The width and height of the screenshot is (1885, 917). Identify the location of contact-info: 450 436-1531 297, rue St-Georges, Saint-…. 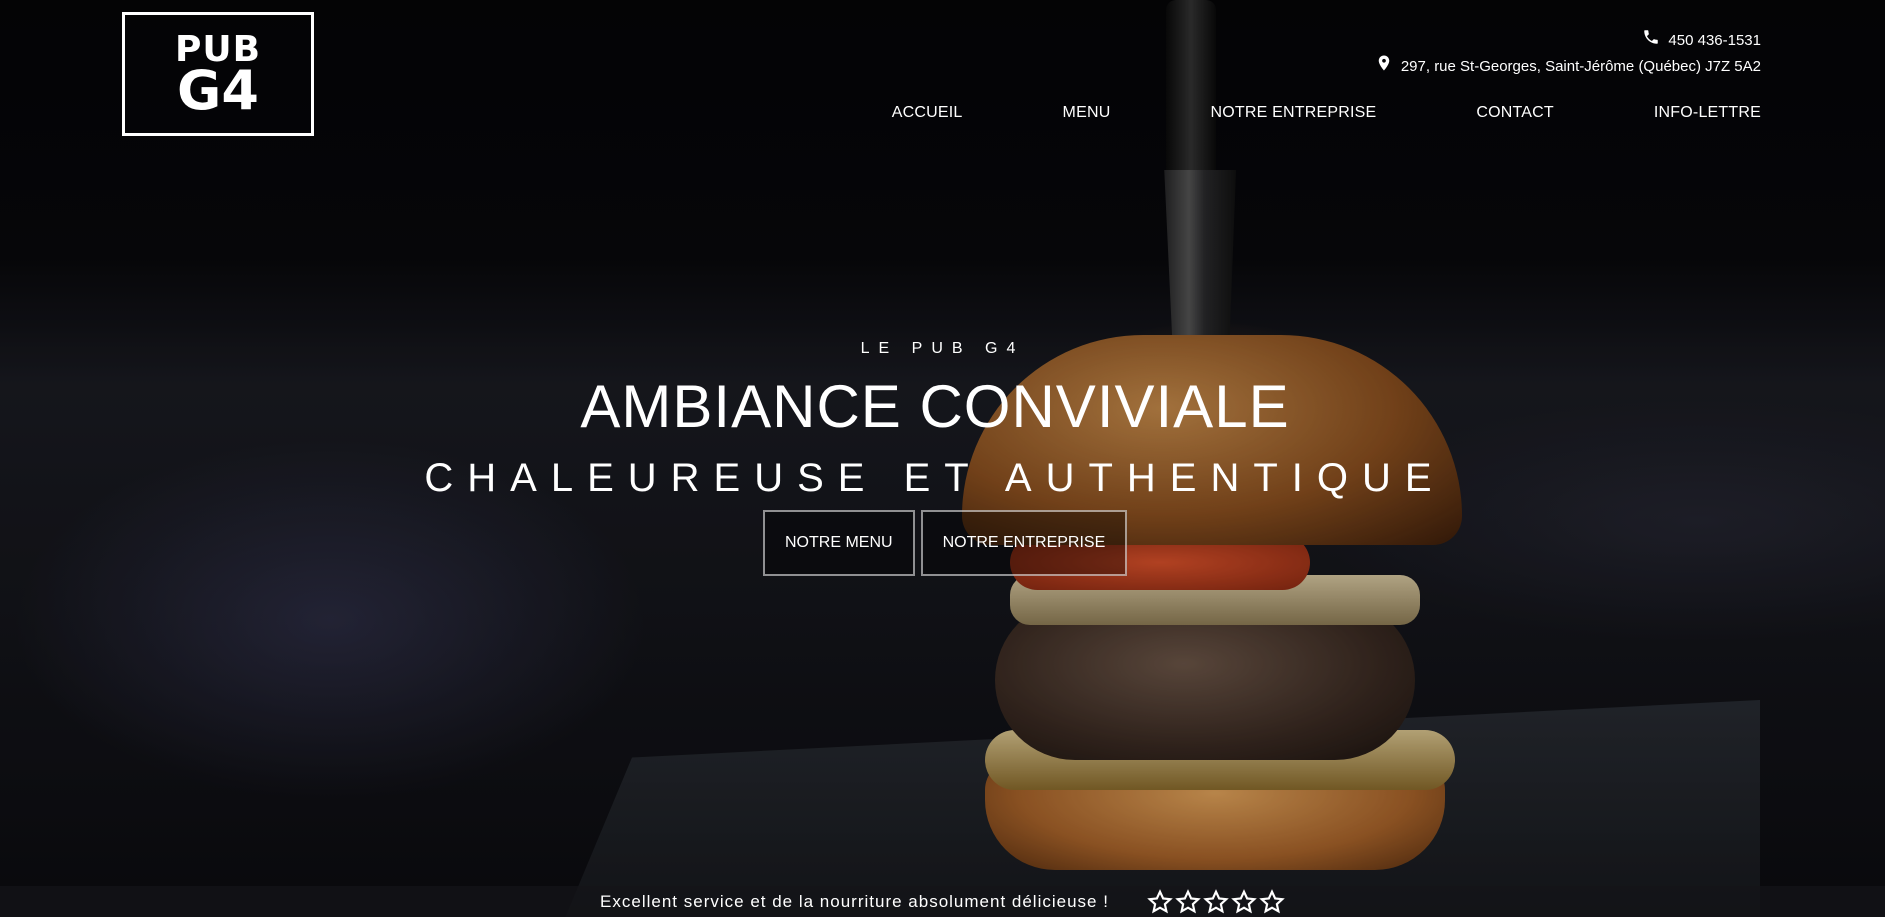
(1568, 54).